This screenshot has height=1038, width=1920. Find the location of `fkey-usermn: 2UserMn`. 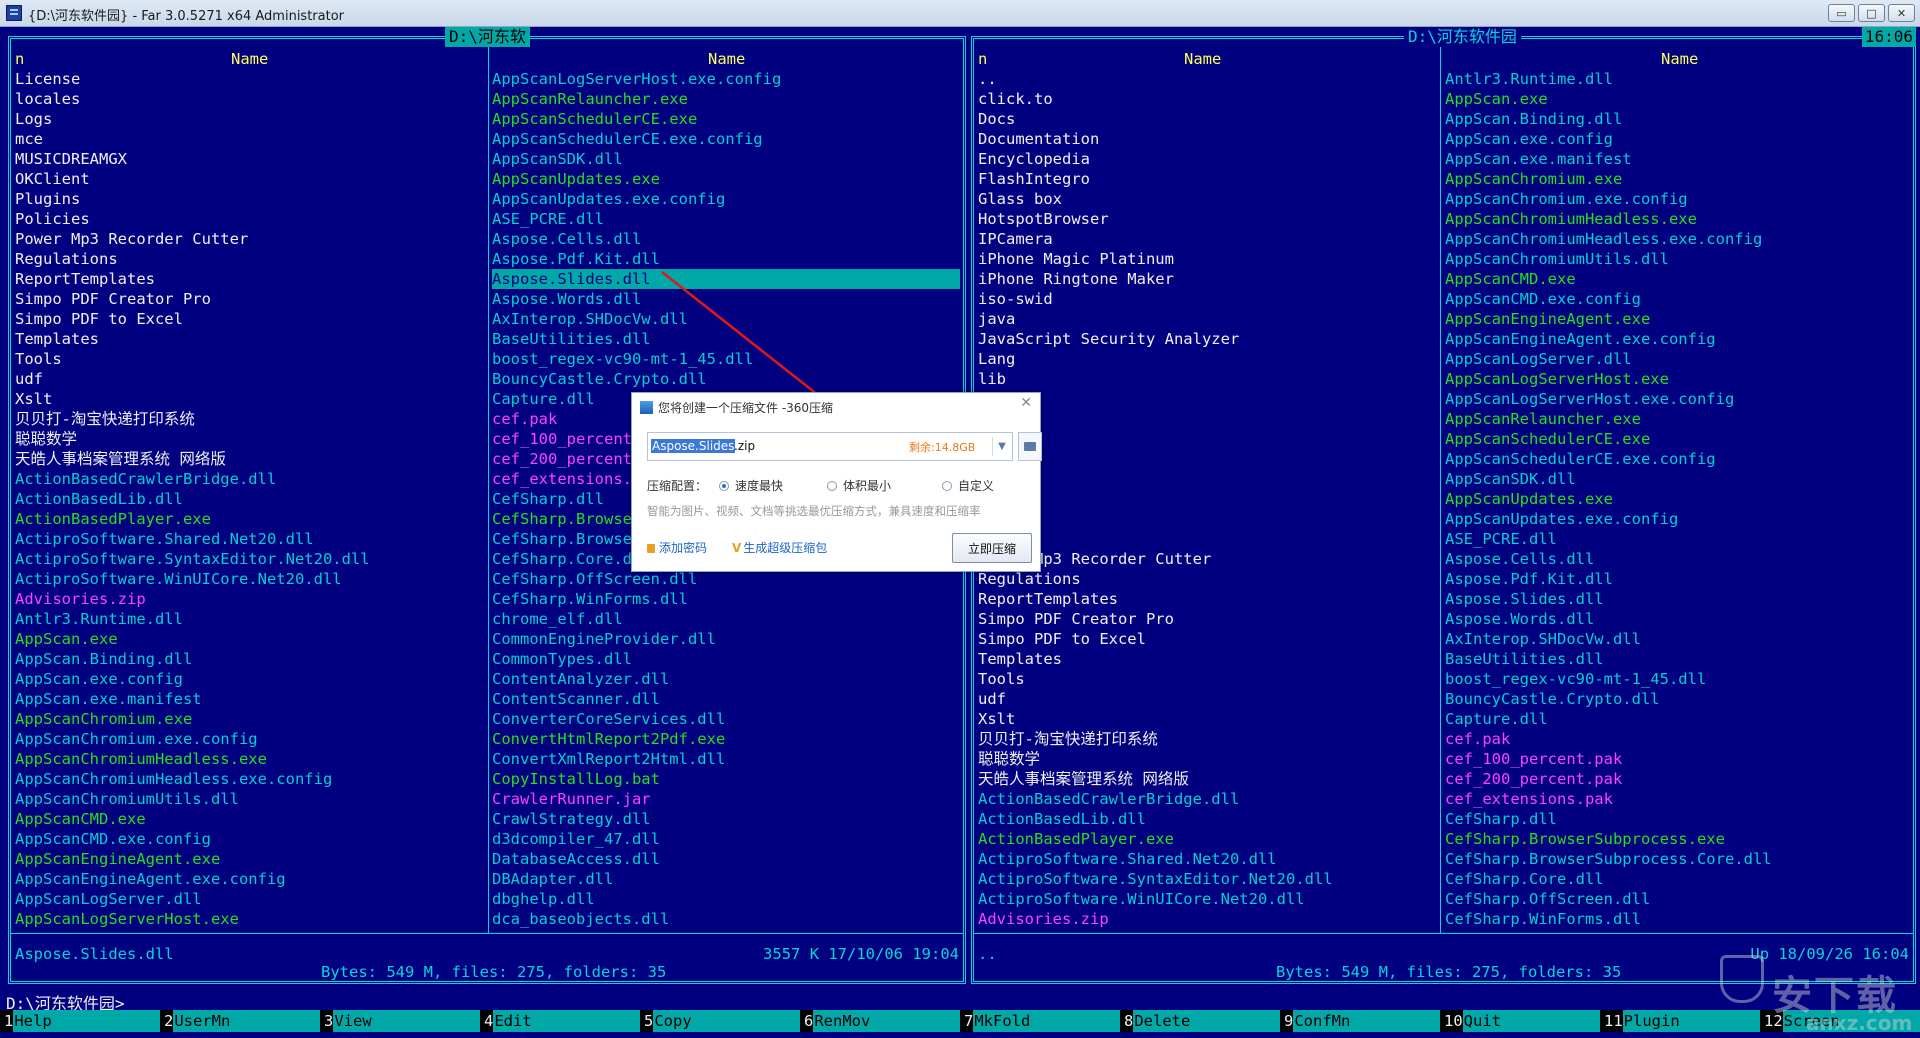

fkey-usermn: 2UserMn is located at coordinates (242, 1021).